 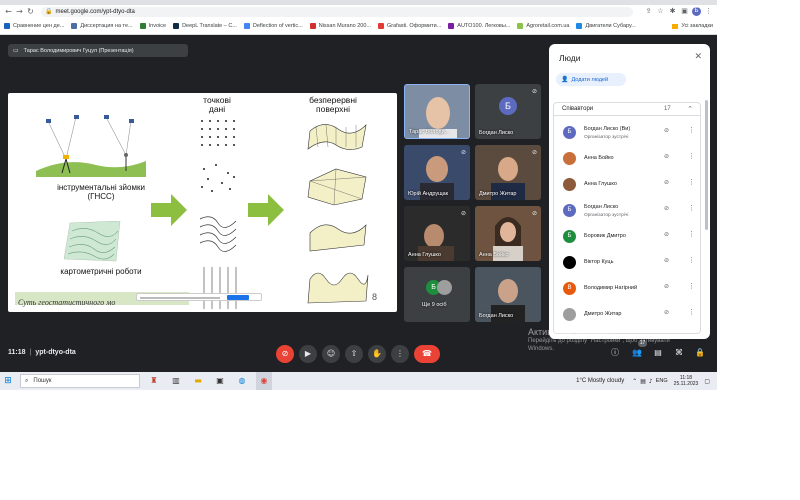 I want to click on emoji-icon: ☺, so click(x=331, y=353).